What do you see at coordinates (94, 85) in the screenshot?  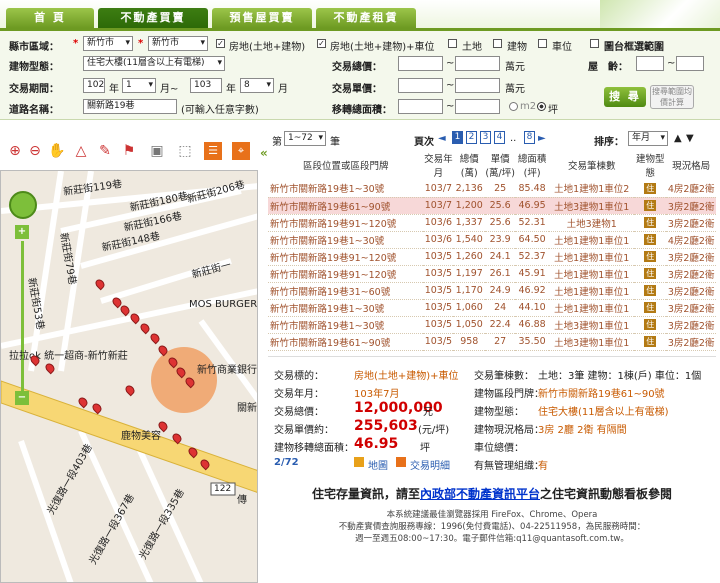 I see `year-from-input: 102` at bounding box center [94, 85].